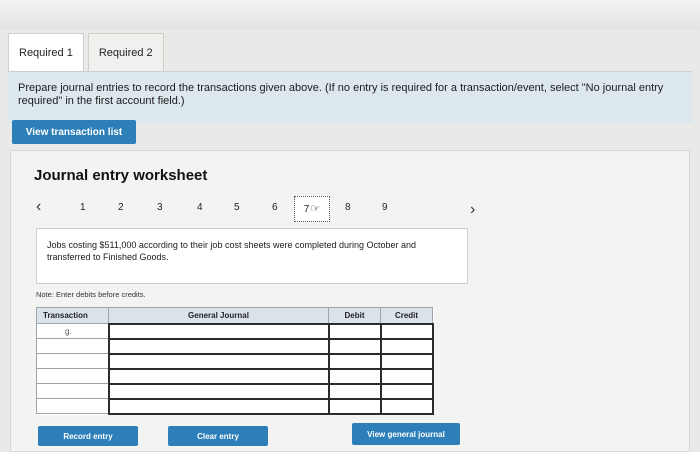 The image size is (700, 452). Describe the element at coordinates (121, 207) in the screenshot. I see `nav-number-2: 2` at that location.